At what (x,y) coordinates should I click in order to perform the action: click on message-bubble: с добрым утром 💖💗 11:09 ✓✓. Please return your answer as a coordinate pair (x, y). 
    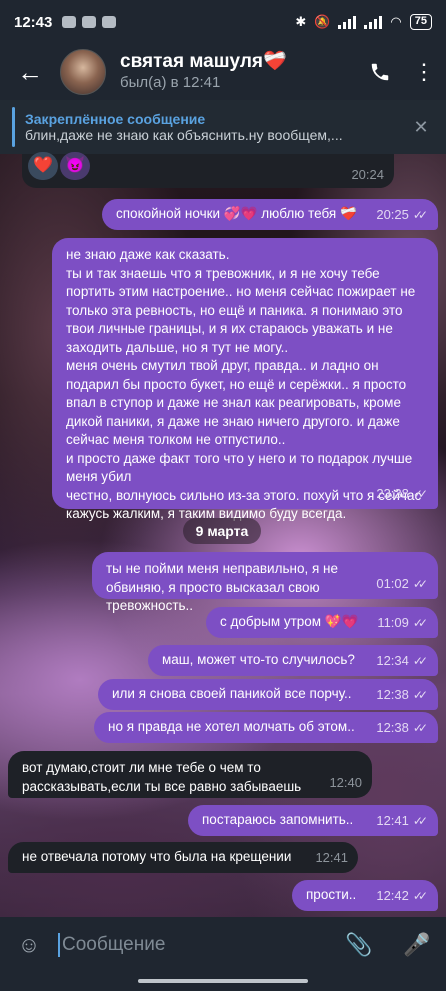
    Looking at the image, I should click on (322, 622).